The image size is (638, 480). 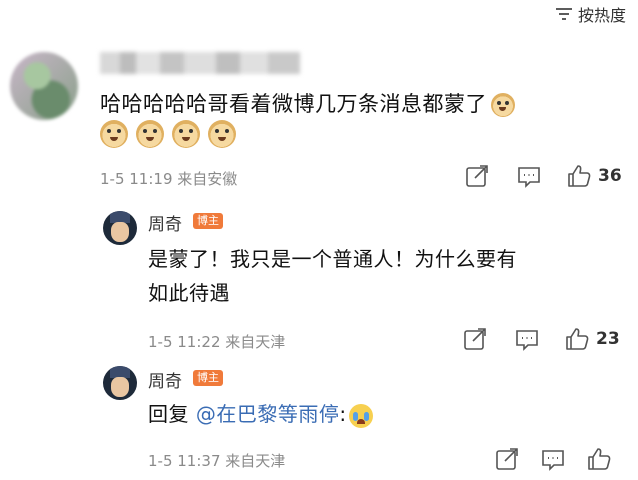 I want to click on comment-meta: 1-5 11:19 来自安徽, so click(x=168, y=178).